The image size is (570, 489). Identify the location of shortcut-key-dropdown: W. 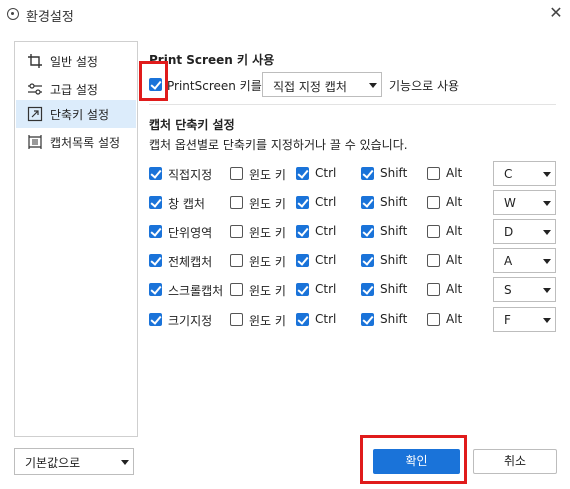
(524, 202).